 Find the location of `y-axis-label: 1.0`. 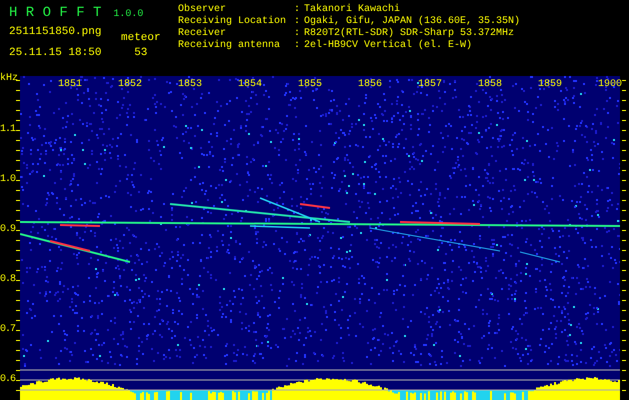

y-axis-label: 1.0 is located at coordinates (8, 180).